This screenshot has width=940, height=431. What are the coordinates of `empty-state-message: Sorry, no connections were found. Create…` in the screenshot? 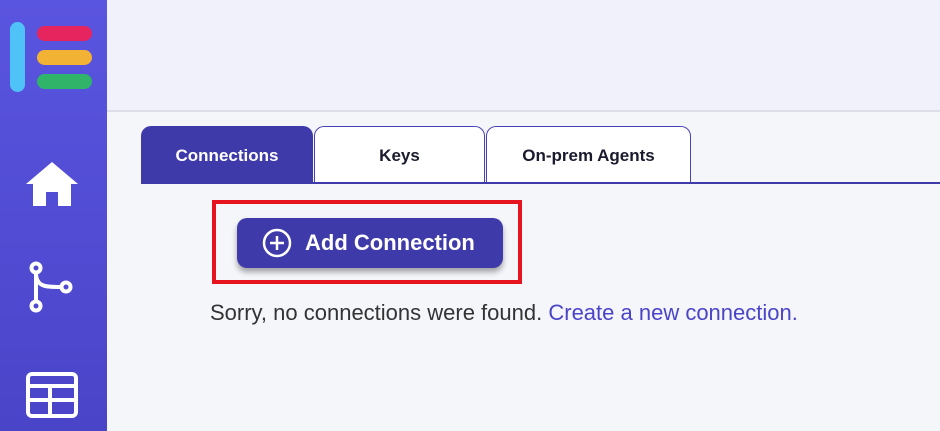 It's located at (504, 313).